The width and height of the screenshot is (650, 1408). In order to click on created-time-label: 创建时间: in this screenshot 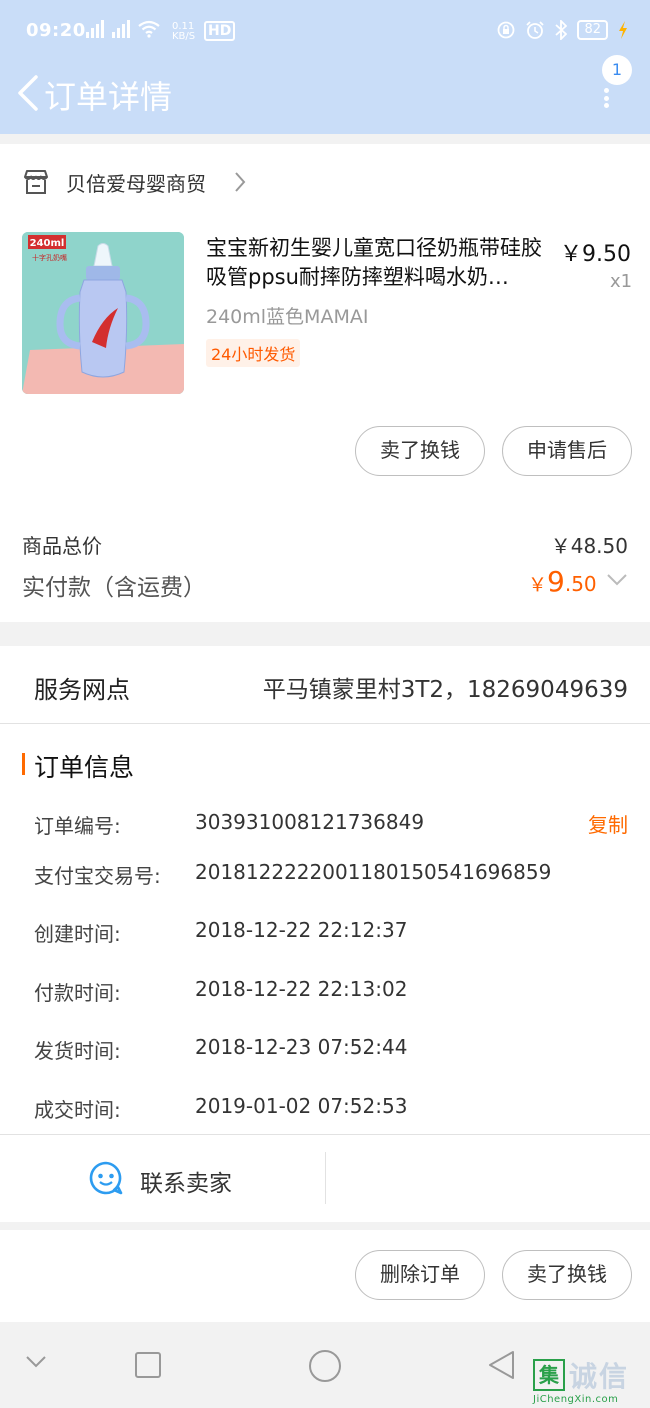, I will do `click(77, 934)`.